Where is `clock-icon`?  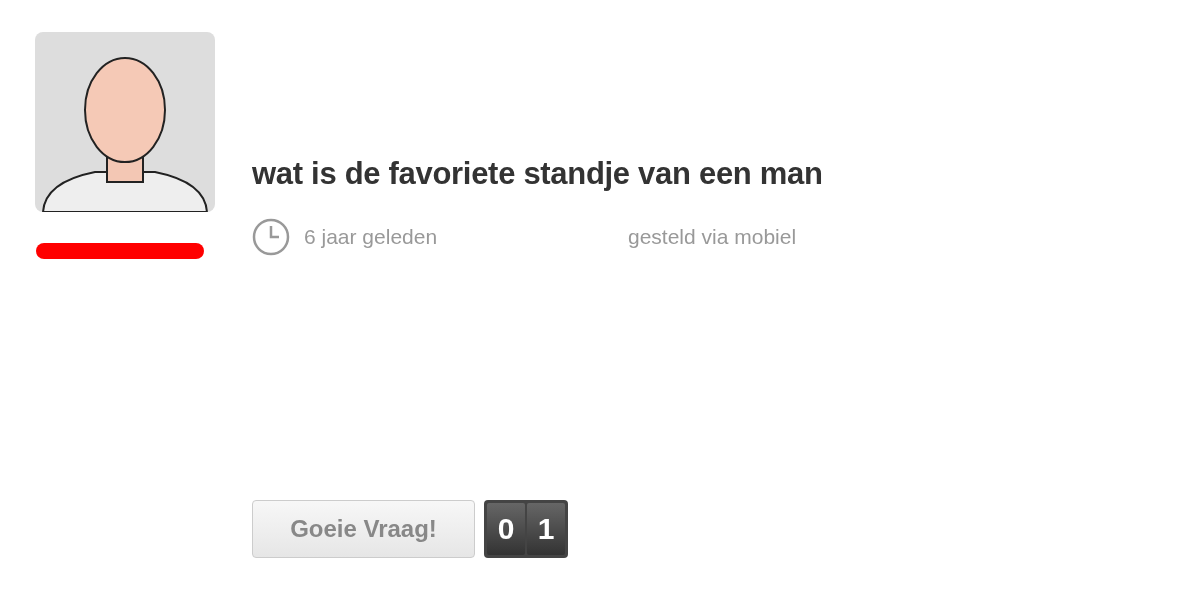 clock-icon is located at coordinates (271, 237).